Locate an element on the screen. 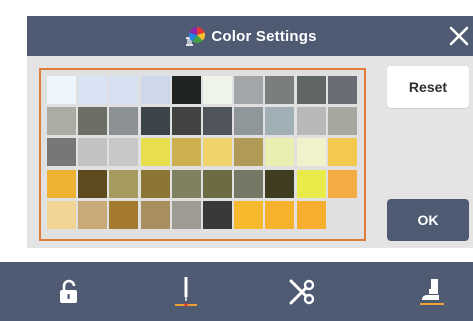  ok-button: OK is located at coordinates (428, 220).